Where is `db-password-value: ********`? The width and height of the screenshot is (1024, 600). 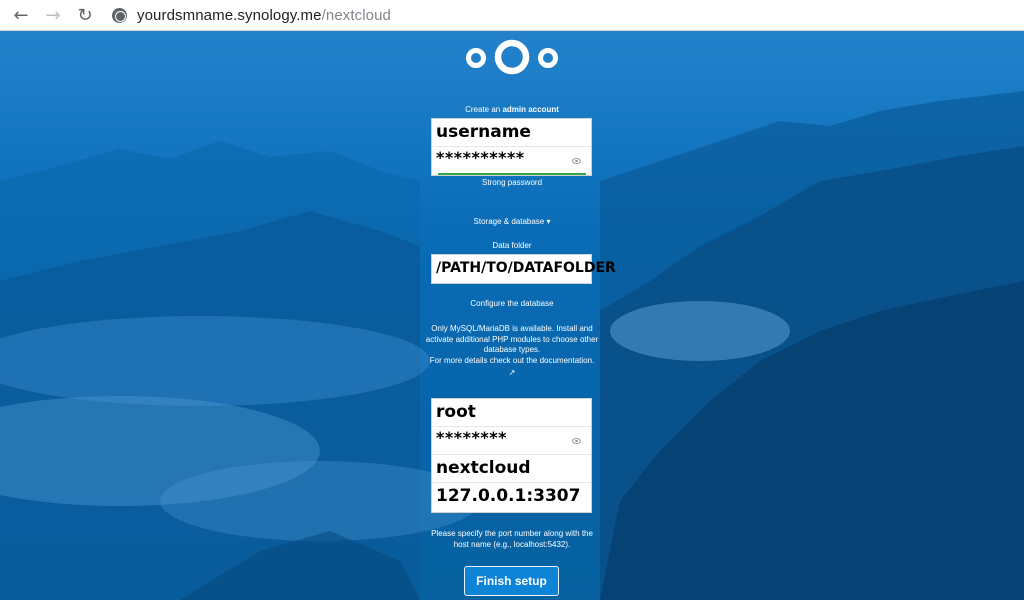
db-password-value: ******** is located at coordinates (471, 437).